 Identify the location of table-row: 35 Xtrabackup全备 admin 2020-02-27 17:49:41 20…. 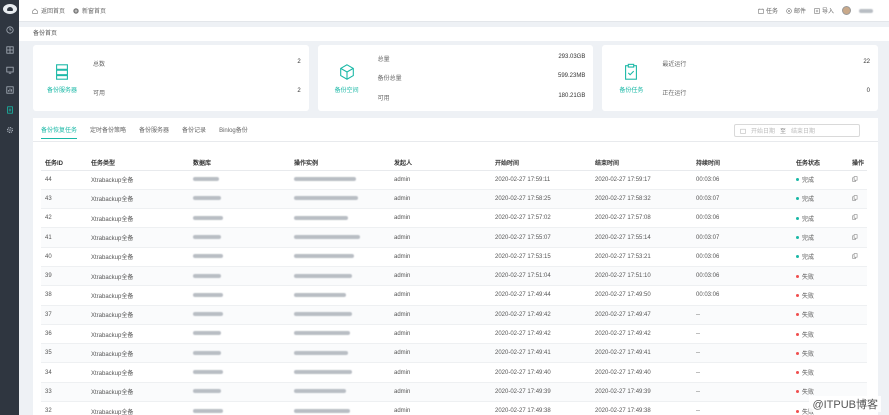
(454, 353).